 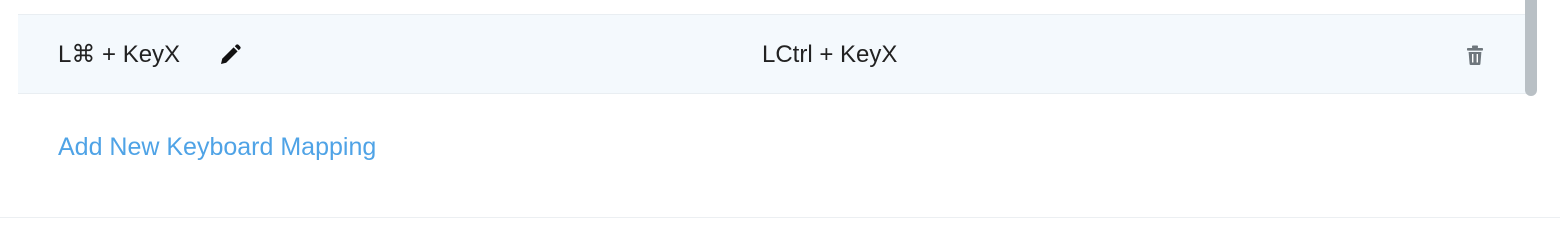 I want to click on add-new-mapping-link: Add New Keyboard Mapping, so click(x=217, y=147).